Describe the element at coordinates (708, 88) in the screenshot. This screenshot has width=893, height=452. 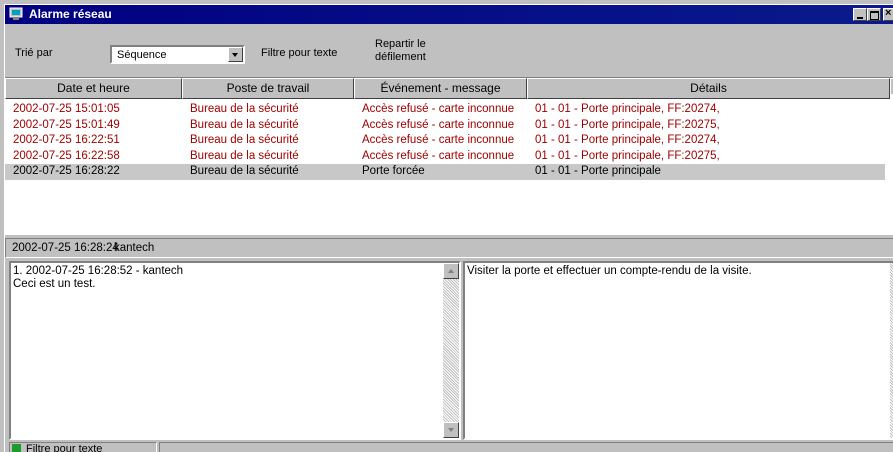
I see `column-header-details: Détails` at that location.